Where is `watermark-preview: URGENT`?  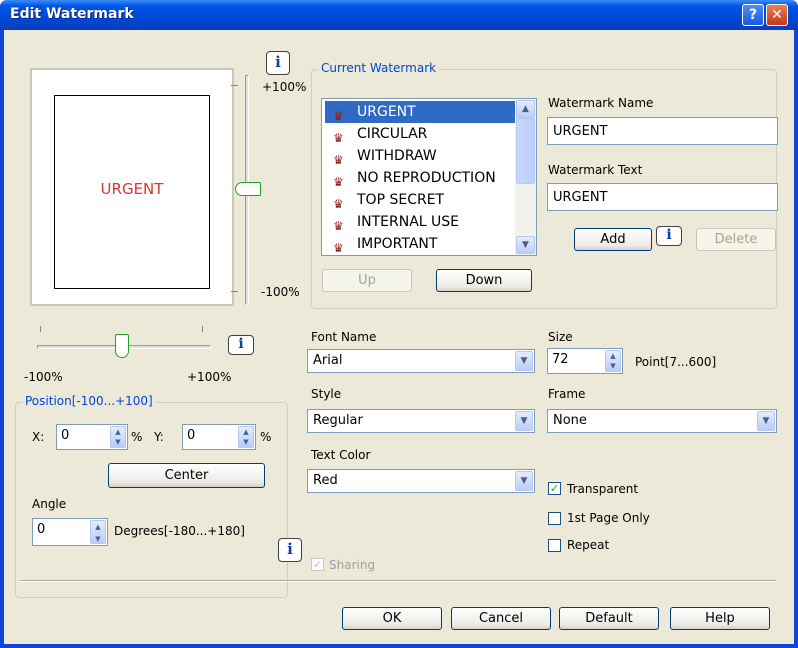
watermark-preview: URGENT is located at coordinates (132, 187).